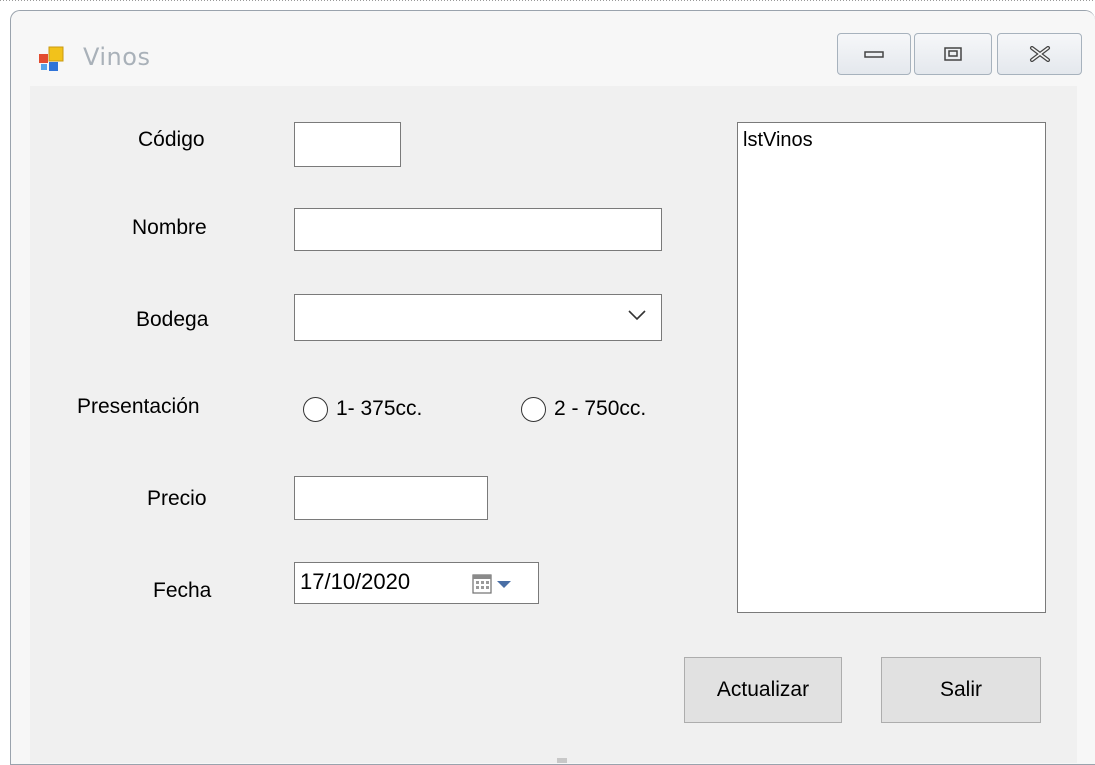 The width and height of the screenshot is (1095, 765). I want to click on salir-button: Salir, so click(961, 690).